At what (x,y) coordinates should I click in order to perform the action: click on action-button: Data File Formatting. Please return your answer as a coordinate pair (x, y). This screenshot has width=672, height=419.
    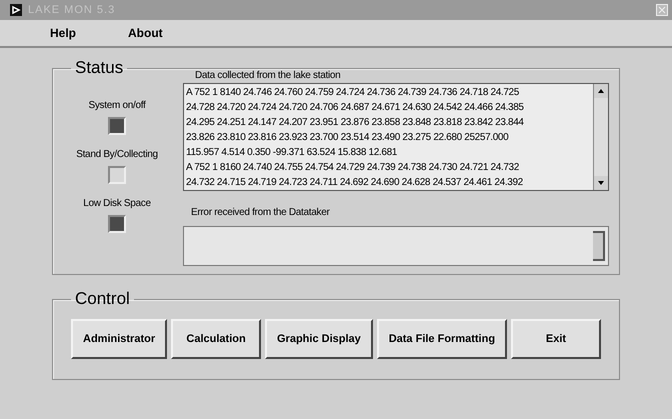
    Looking at the image, I should click on (442, 339).